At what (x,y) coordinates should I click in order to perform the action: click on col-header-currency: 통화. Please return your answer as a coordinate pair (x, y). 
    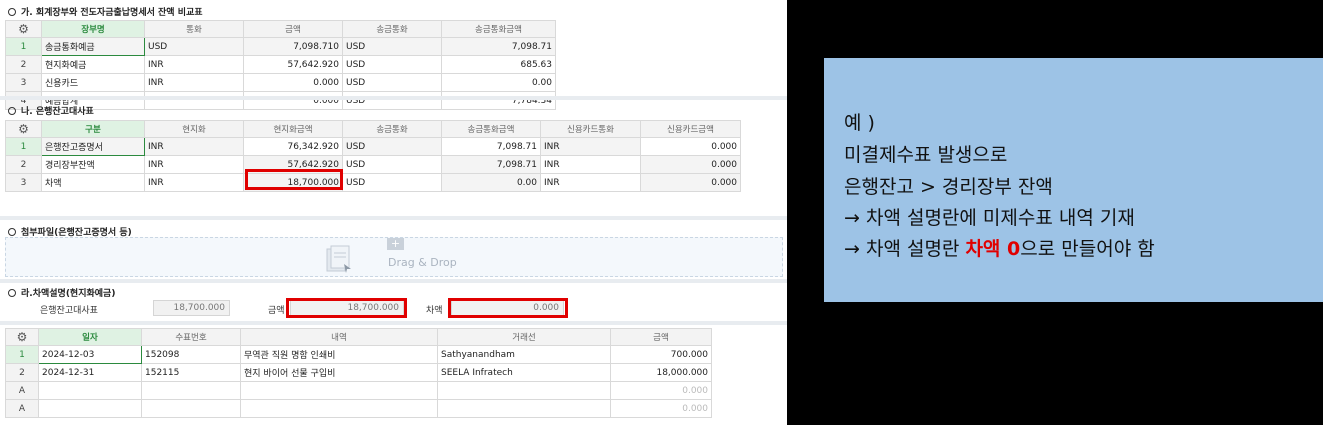
    Looking at the image, I should click on (194, 29).